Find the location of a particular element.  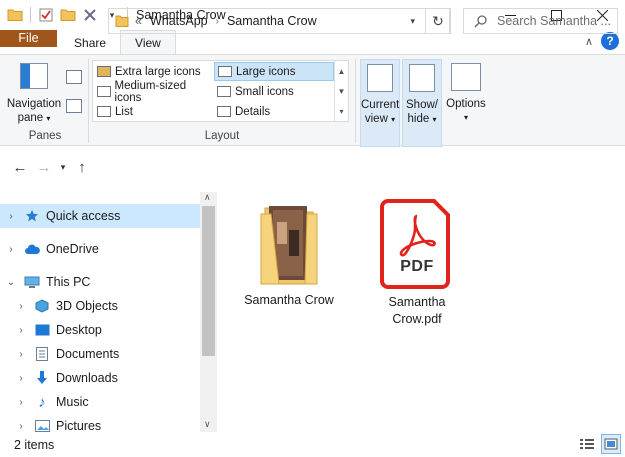

sidebar-item-pictures: › Pictures is located at coordinates (100, 423).